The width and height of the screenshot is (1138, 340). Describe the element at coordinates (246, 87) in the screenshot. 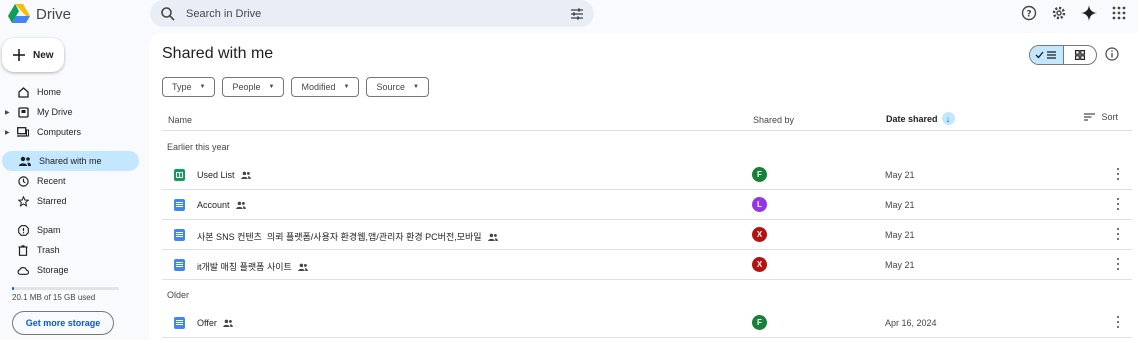

I see `filter-label: People` at that location.